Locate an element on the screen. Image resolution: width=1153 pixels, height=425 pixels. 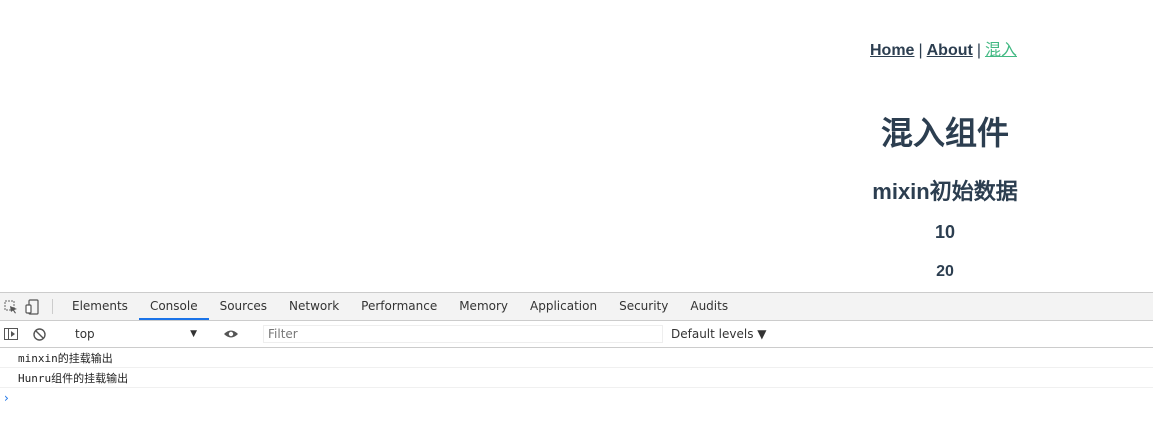
live-expression-eye-icon is located at coordinates (231, 334).